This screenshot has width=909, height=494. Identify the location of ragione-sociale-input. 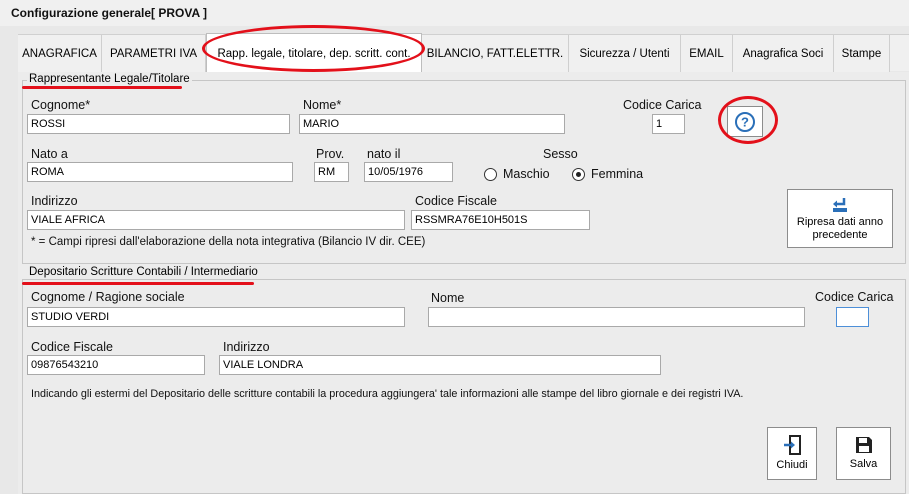
(216, 317).